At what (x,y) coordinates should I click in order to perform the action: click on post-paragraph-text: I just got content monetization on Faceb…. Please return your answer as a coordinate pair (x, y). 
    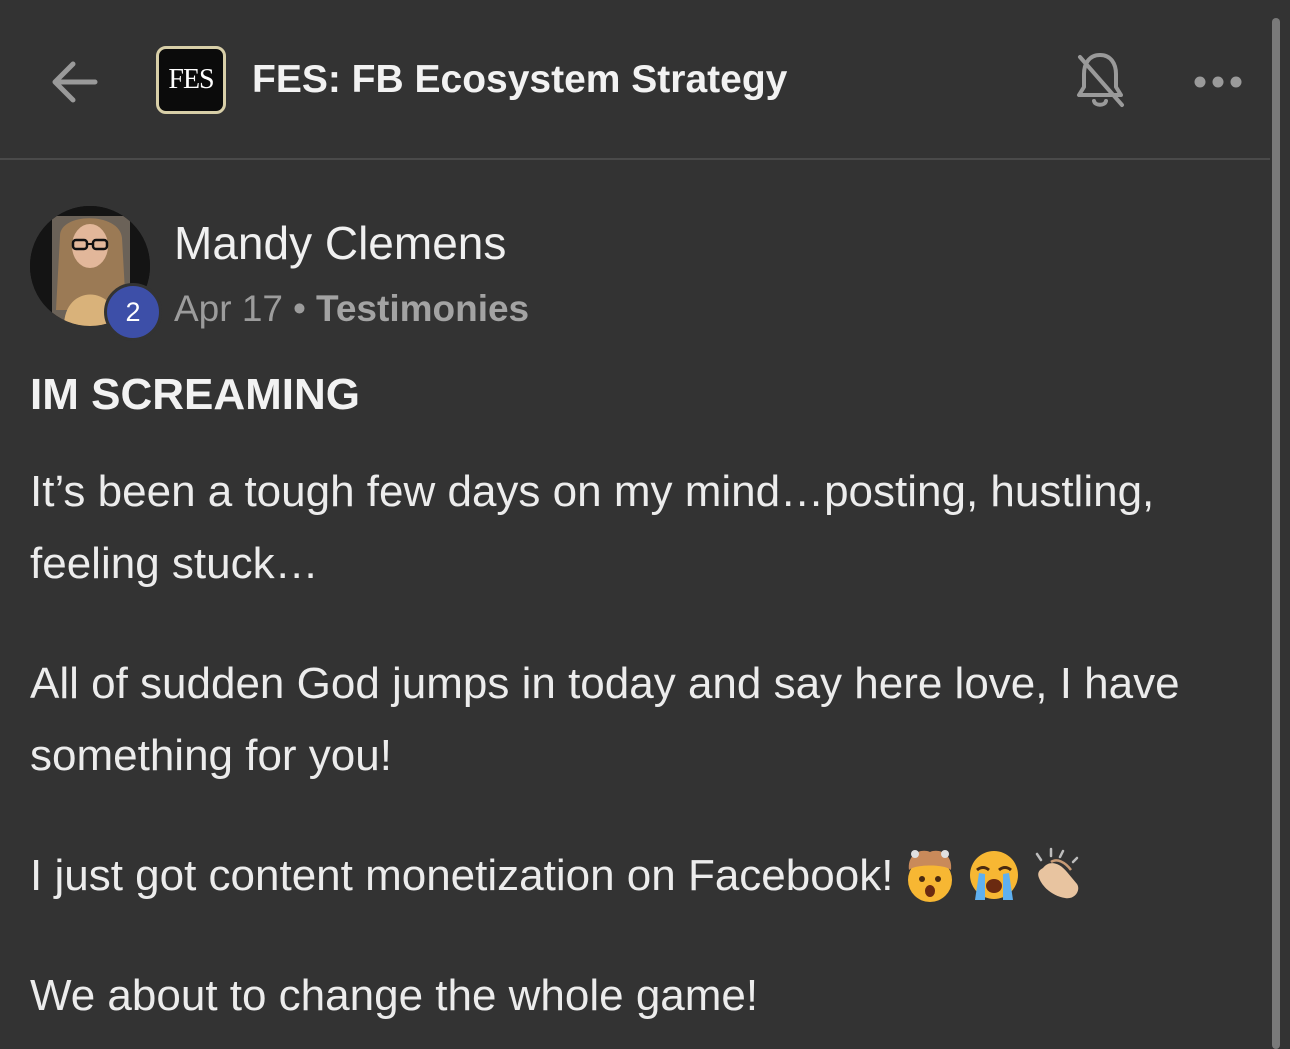
    Looking at the image, I should click on (462, 875).